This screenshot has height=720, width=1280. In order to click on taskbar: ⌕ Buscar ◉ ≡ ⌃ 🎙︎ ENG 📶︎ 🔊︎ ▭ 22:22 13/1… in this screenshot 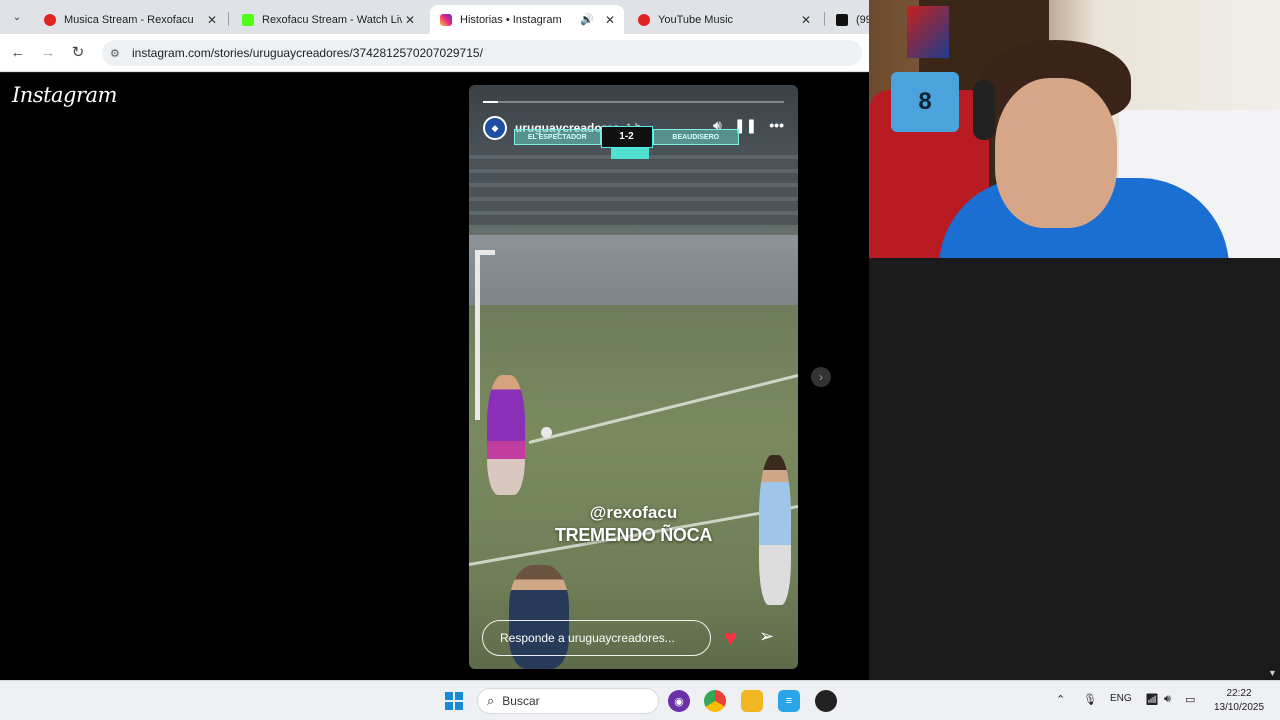, I will do `click(640, 700)`.